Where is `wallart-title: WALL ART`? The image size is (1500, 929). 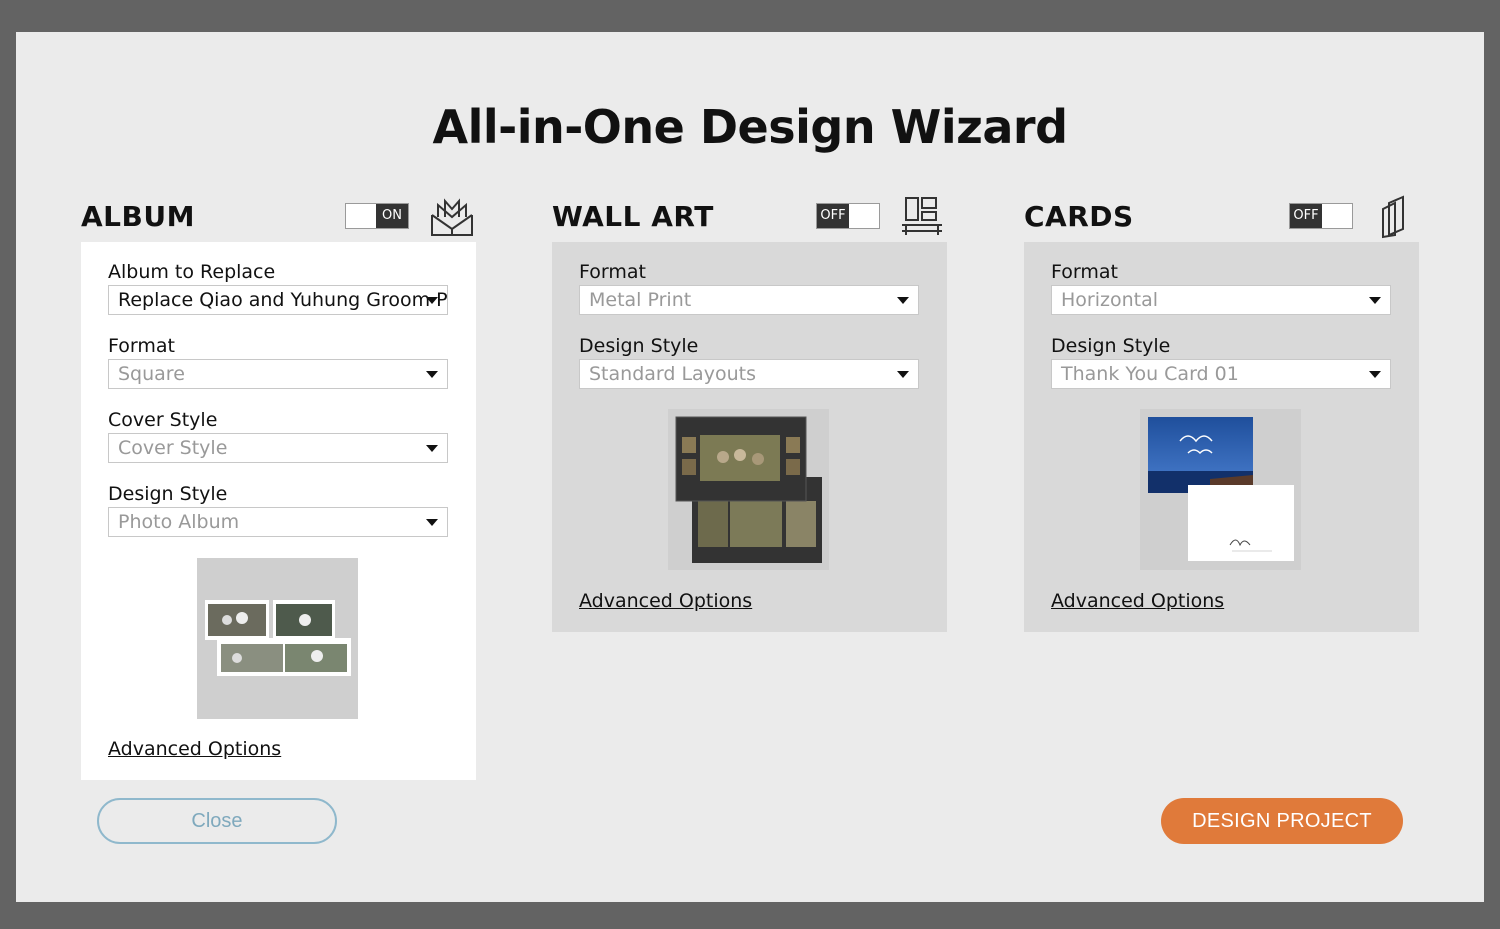
wallart-title: WALL ART is located at coordinates (633, 216).